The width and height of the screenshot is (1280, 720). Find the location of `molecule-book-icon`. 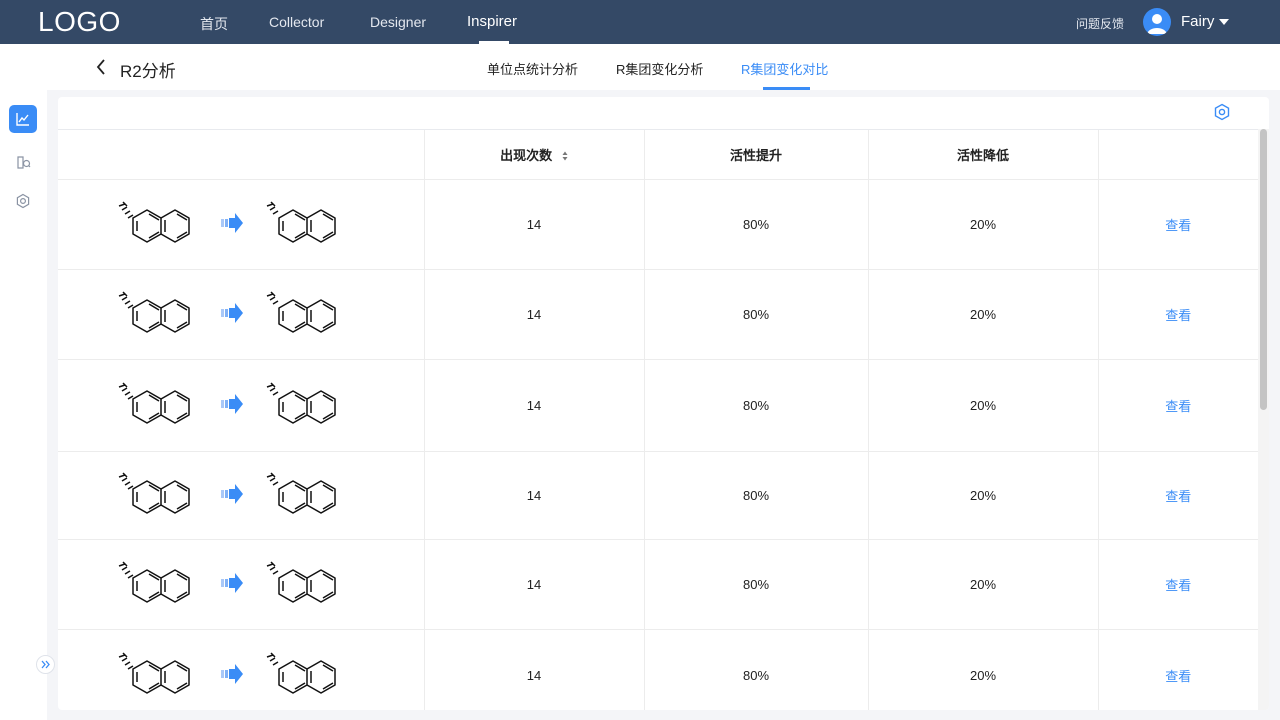

molecule-book-icon is located at coordinates (23, 162).